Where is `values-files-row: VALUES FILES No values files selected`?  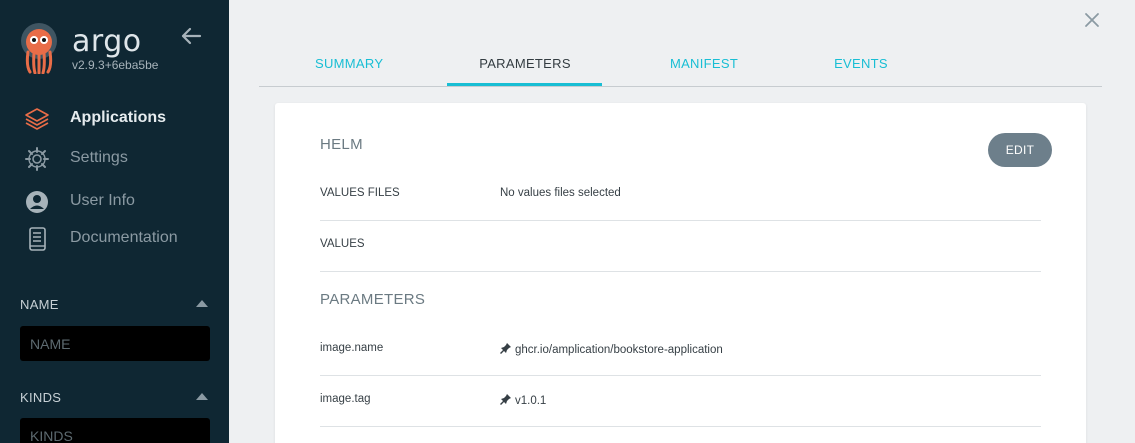 values-files-row: VALUES FILES No values files selected is located at coordinates (680, 195).